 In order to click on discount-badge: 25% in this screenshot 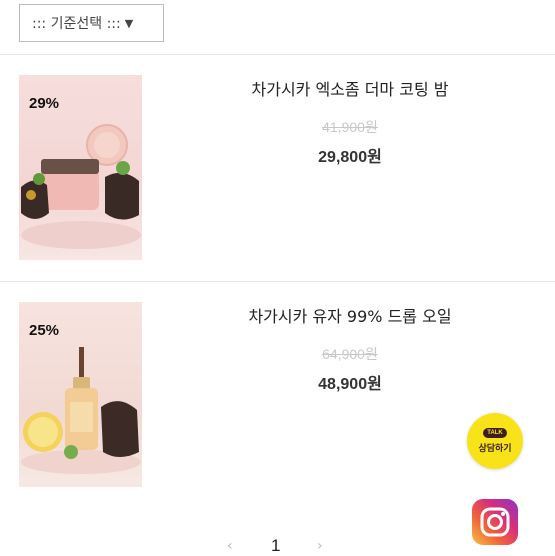, I will do `click(44, 330)`.